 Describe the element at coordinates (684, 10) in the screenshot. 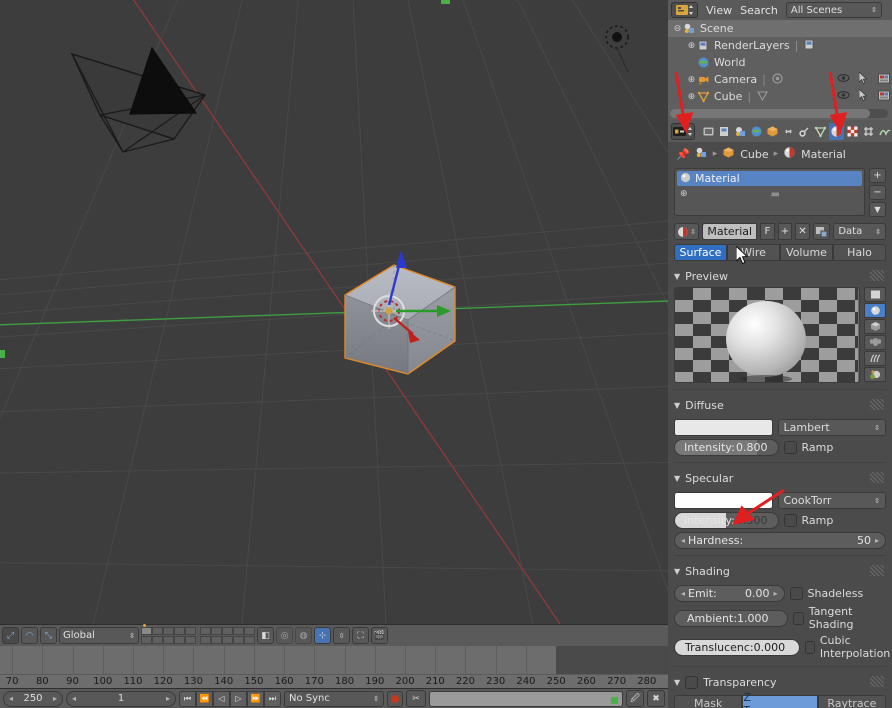

I see `outliner-display-mode-icon` at that location.